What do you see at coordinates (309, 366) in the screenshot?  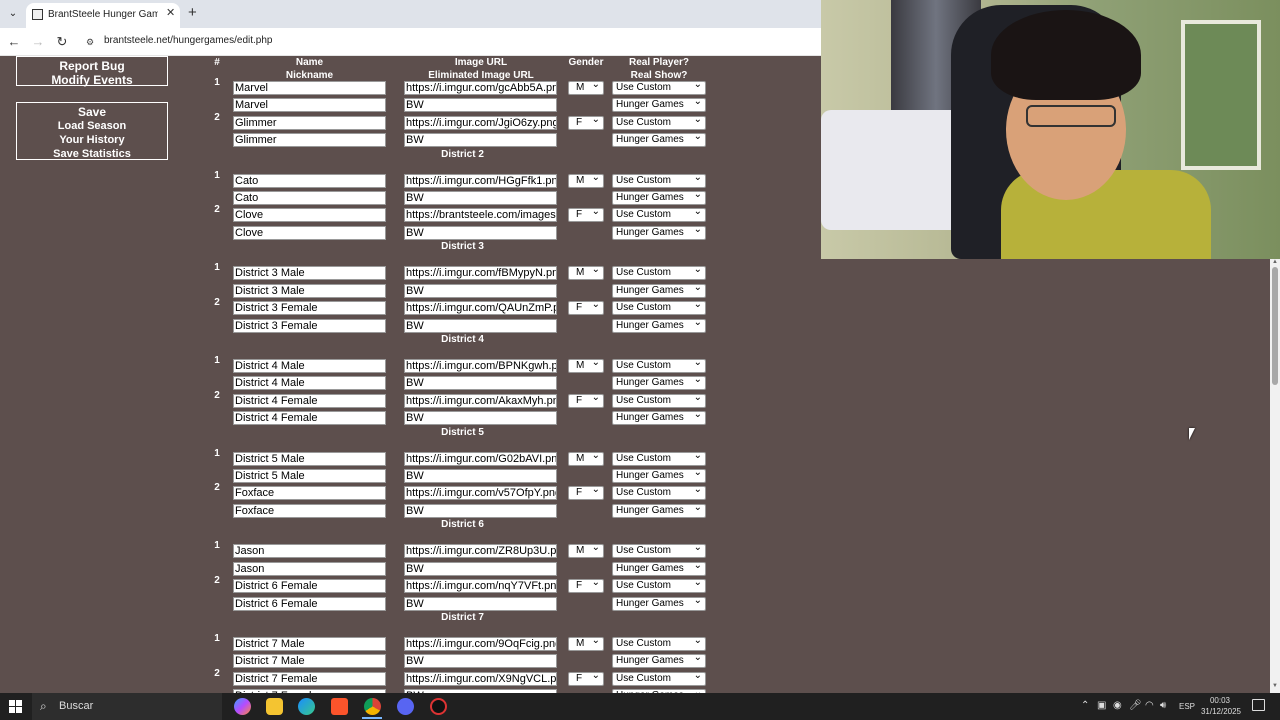 I see `tribute-name-input: District 4 Male` at bounding box center [309, 366].